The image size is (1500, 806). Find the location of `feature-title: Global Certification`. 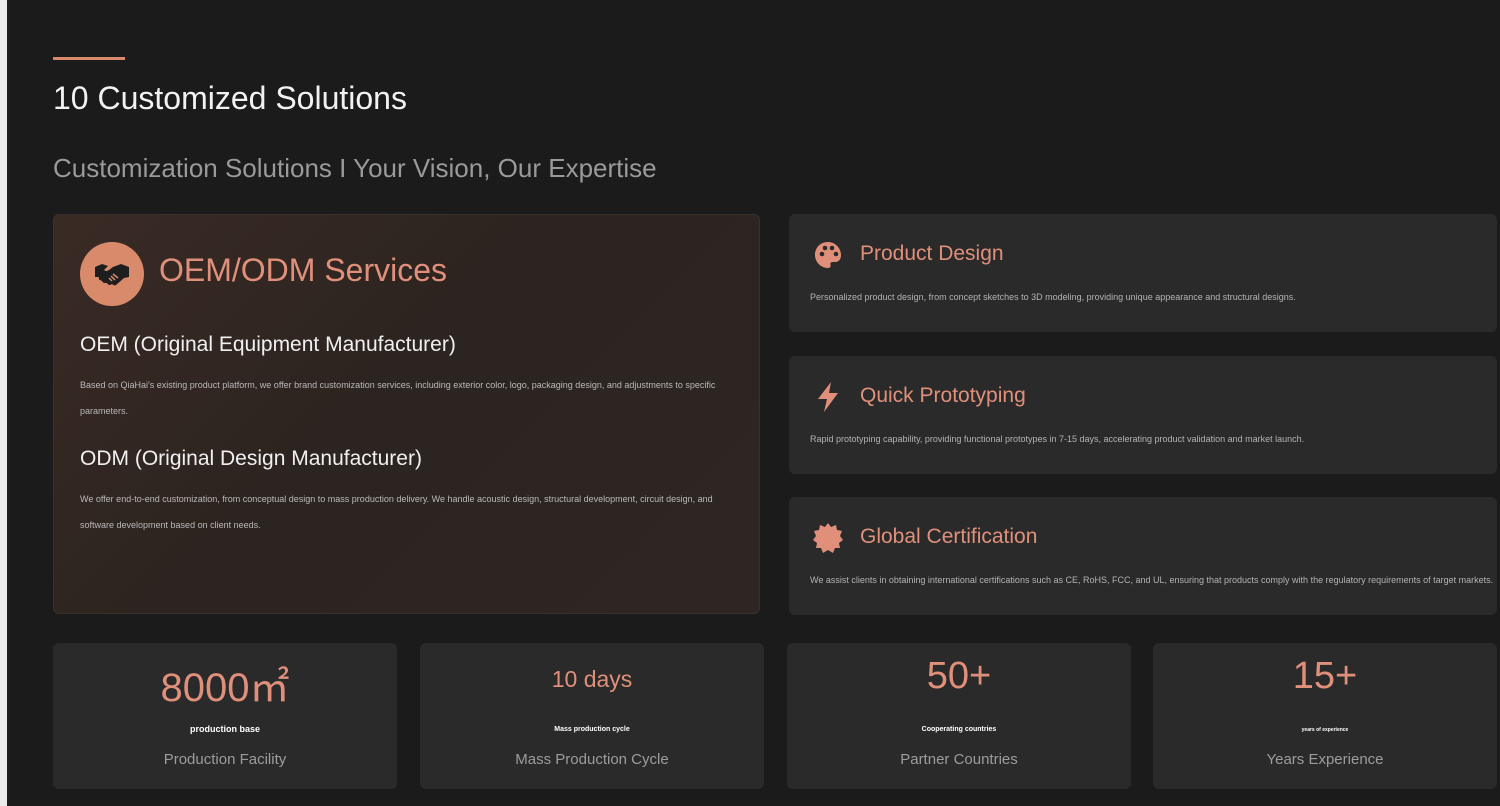

feature-title: Global Certification is located at coordinates (949, 536).